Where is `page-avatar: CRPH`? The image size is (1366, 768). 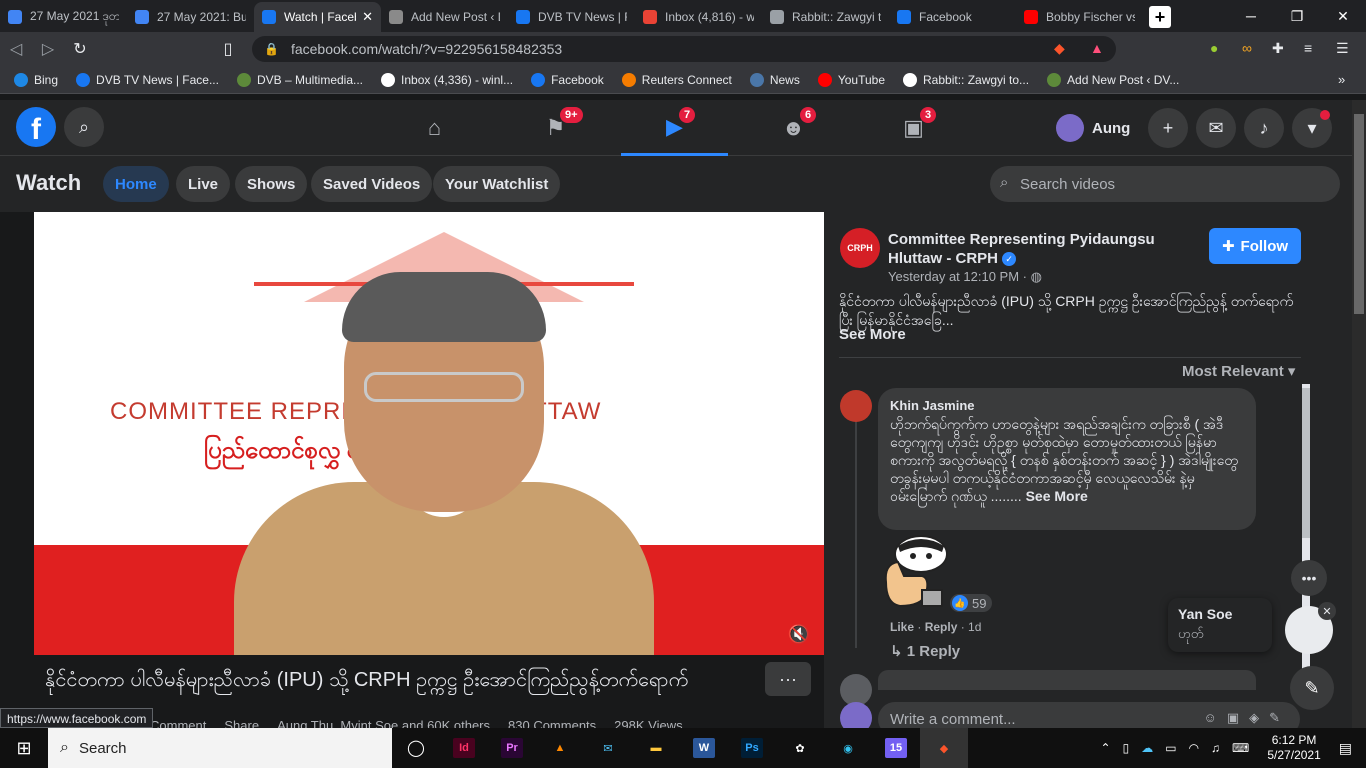
page-avatar: CRPH is located at coordinates (860, 248).